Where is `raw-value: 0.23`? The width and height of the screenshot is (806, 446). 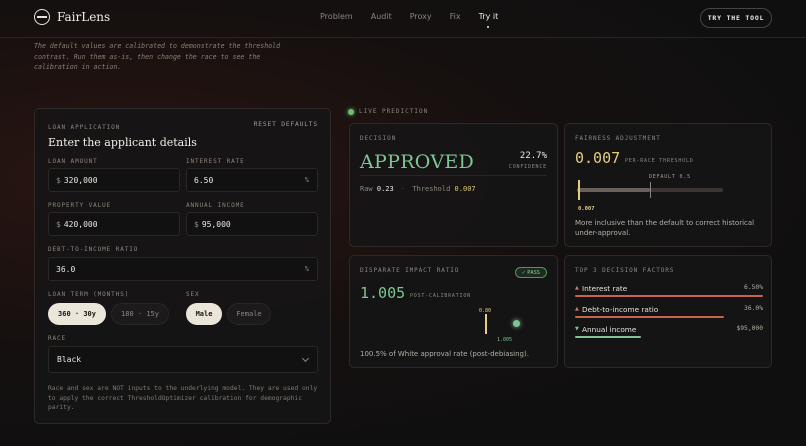
raw-value: 0.23 is located at coordinates (385, 189).